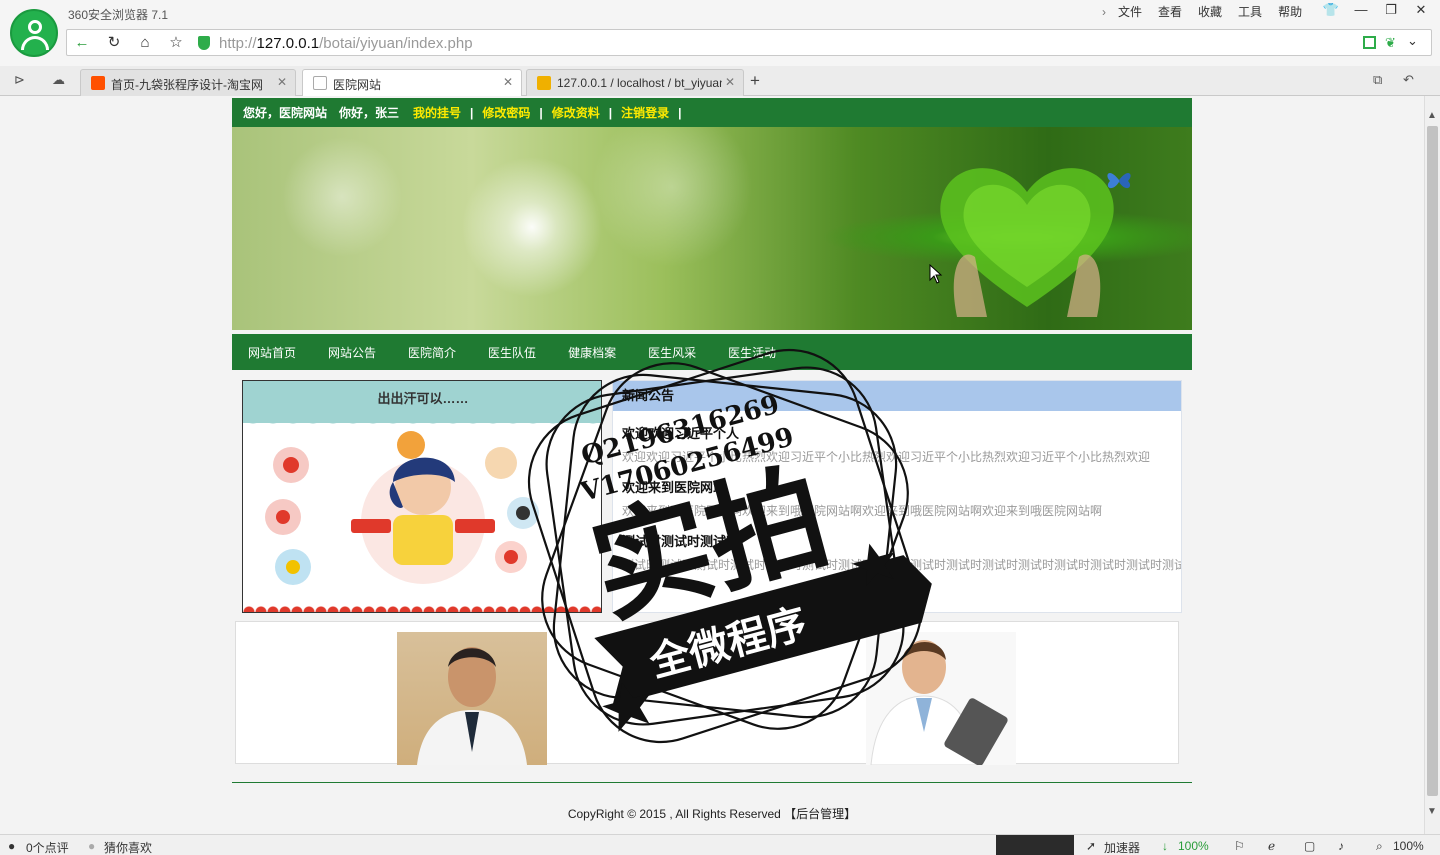 Image resolution: width=1440 pixels, height=855 pixels. What do you see at coordinates (1377, 80) in the screenshot?
I see `restore-tabs-icon: ⧉` at bounding box center [1377, 80].